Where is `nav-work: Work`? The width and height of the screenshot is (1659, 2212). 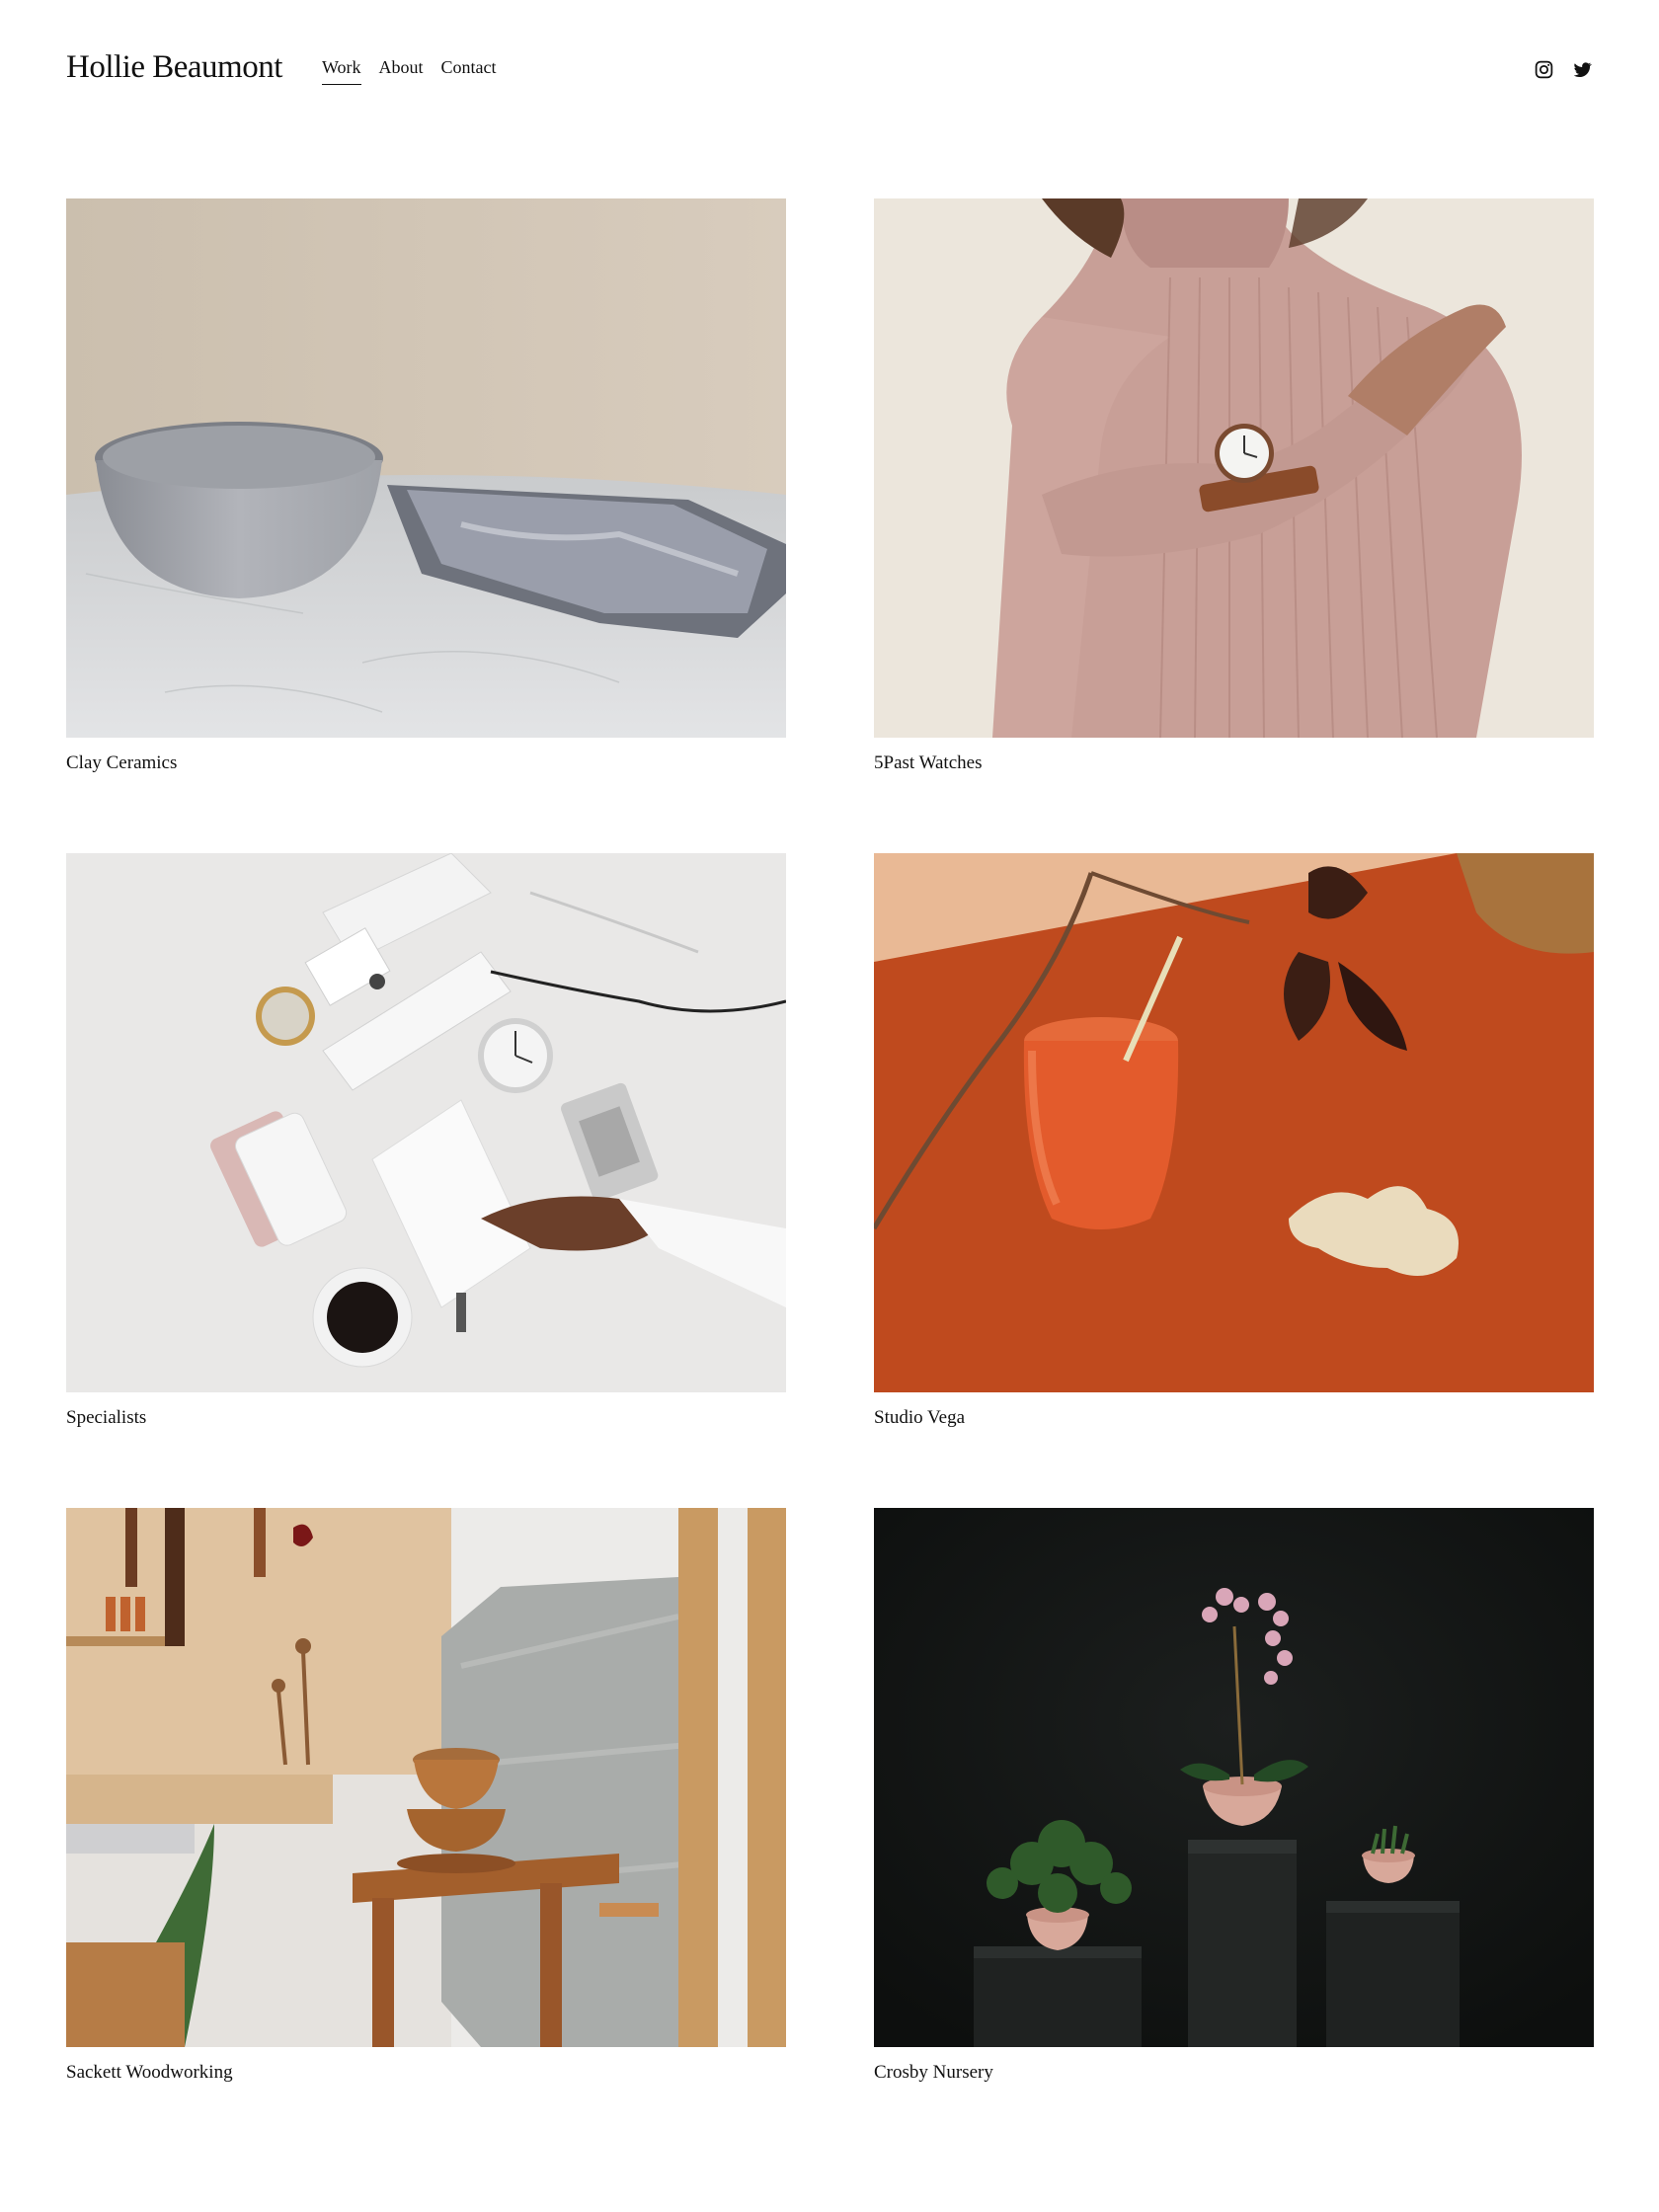
nav-work: Work is located at coordinates (342, 71).